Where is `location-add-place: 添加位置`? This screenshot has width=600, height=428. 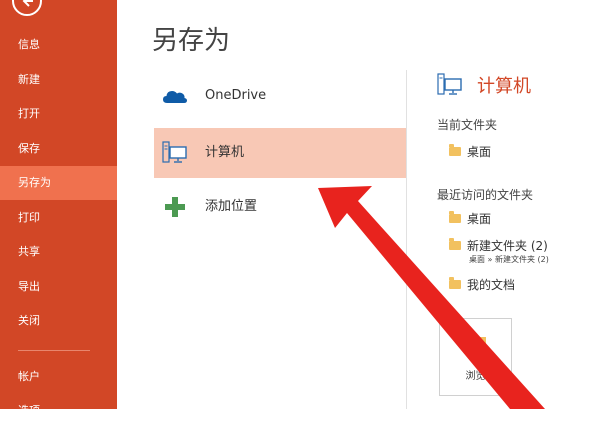
location-add-place: 添加位置 is located at coordinates (280, 207).